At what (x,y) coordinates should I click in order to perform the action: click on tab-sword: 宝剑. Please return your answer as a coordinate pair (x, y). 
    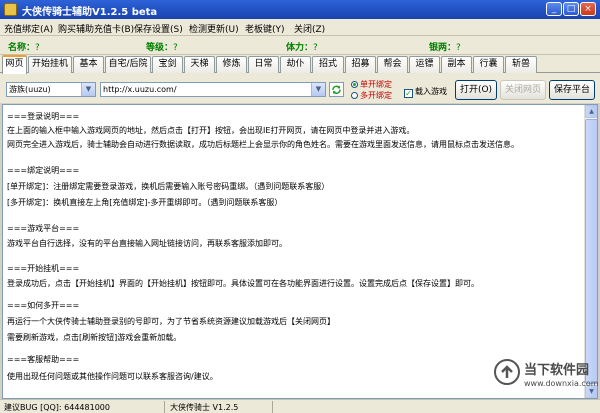
    Looking at the image, I should click on (167, 64).